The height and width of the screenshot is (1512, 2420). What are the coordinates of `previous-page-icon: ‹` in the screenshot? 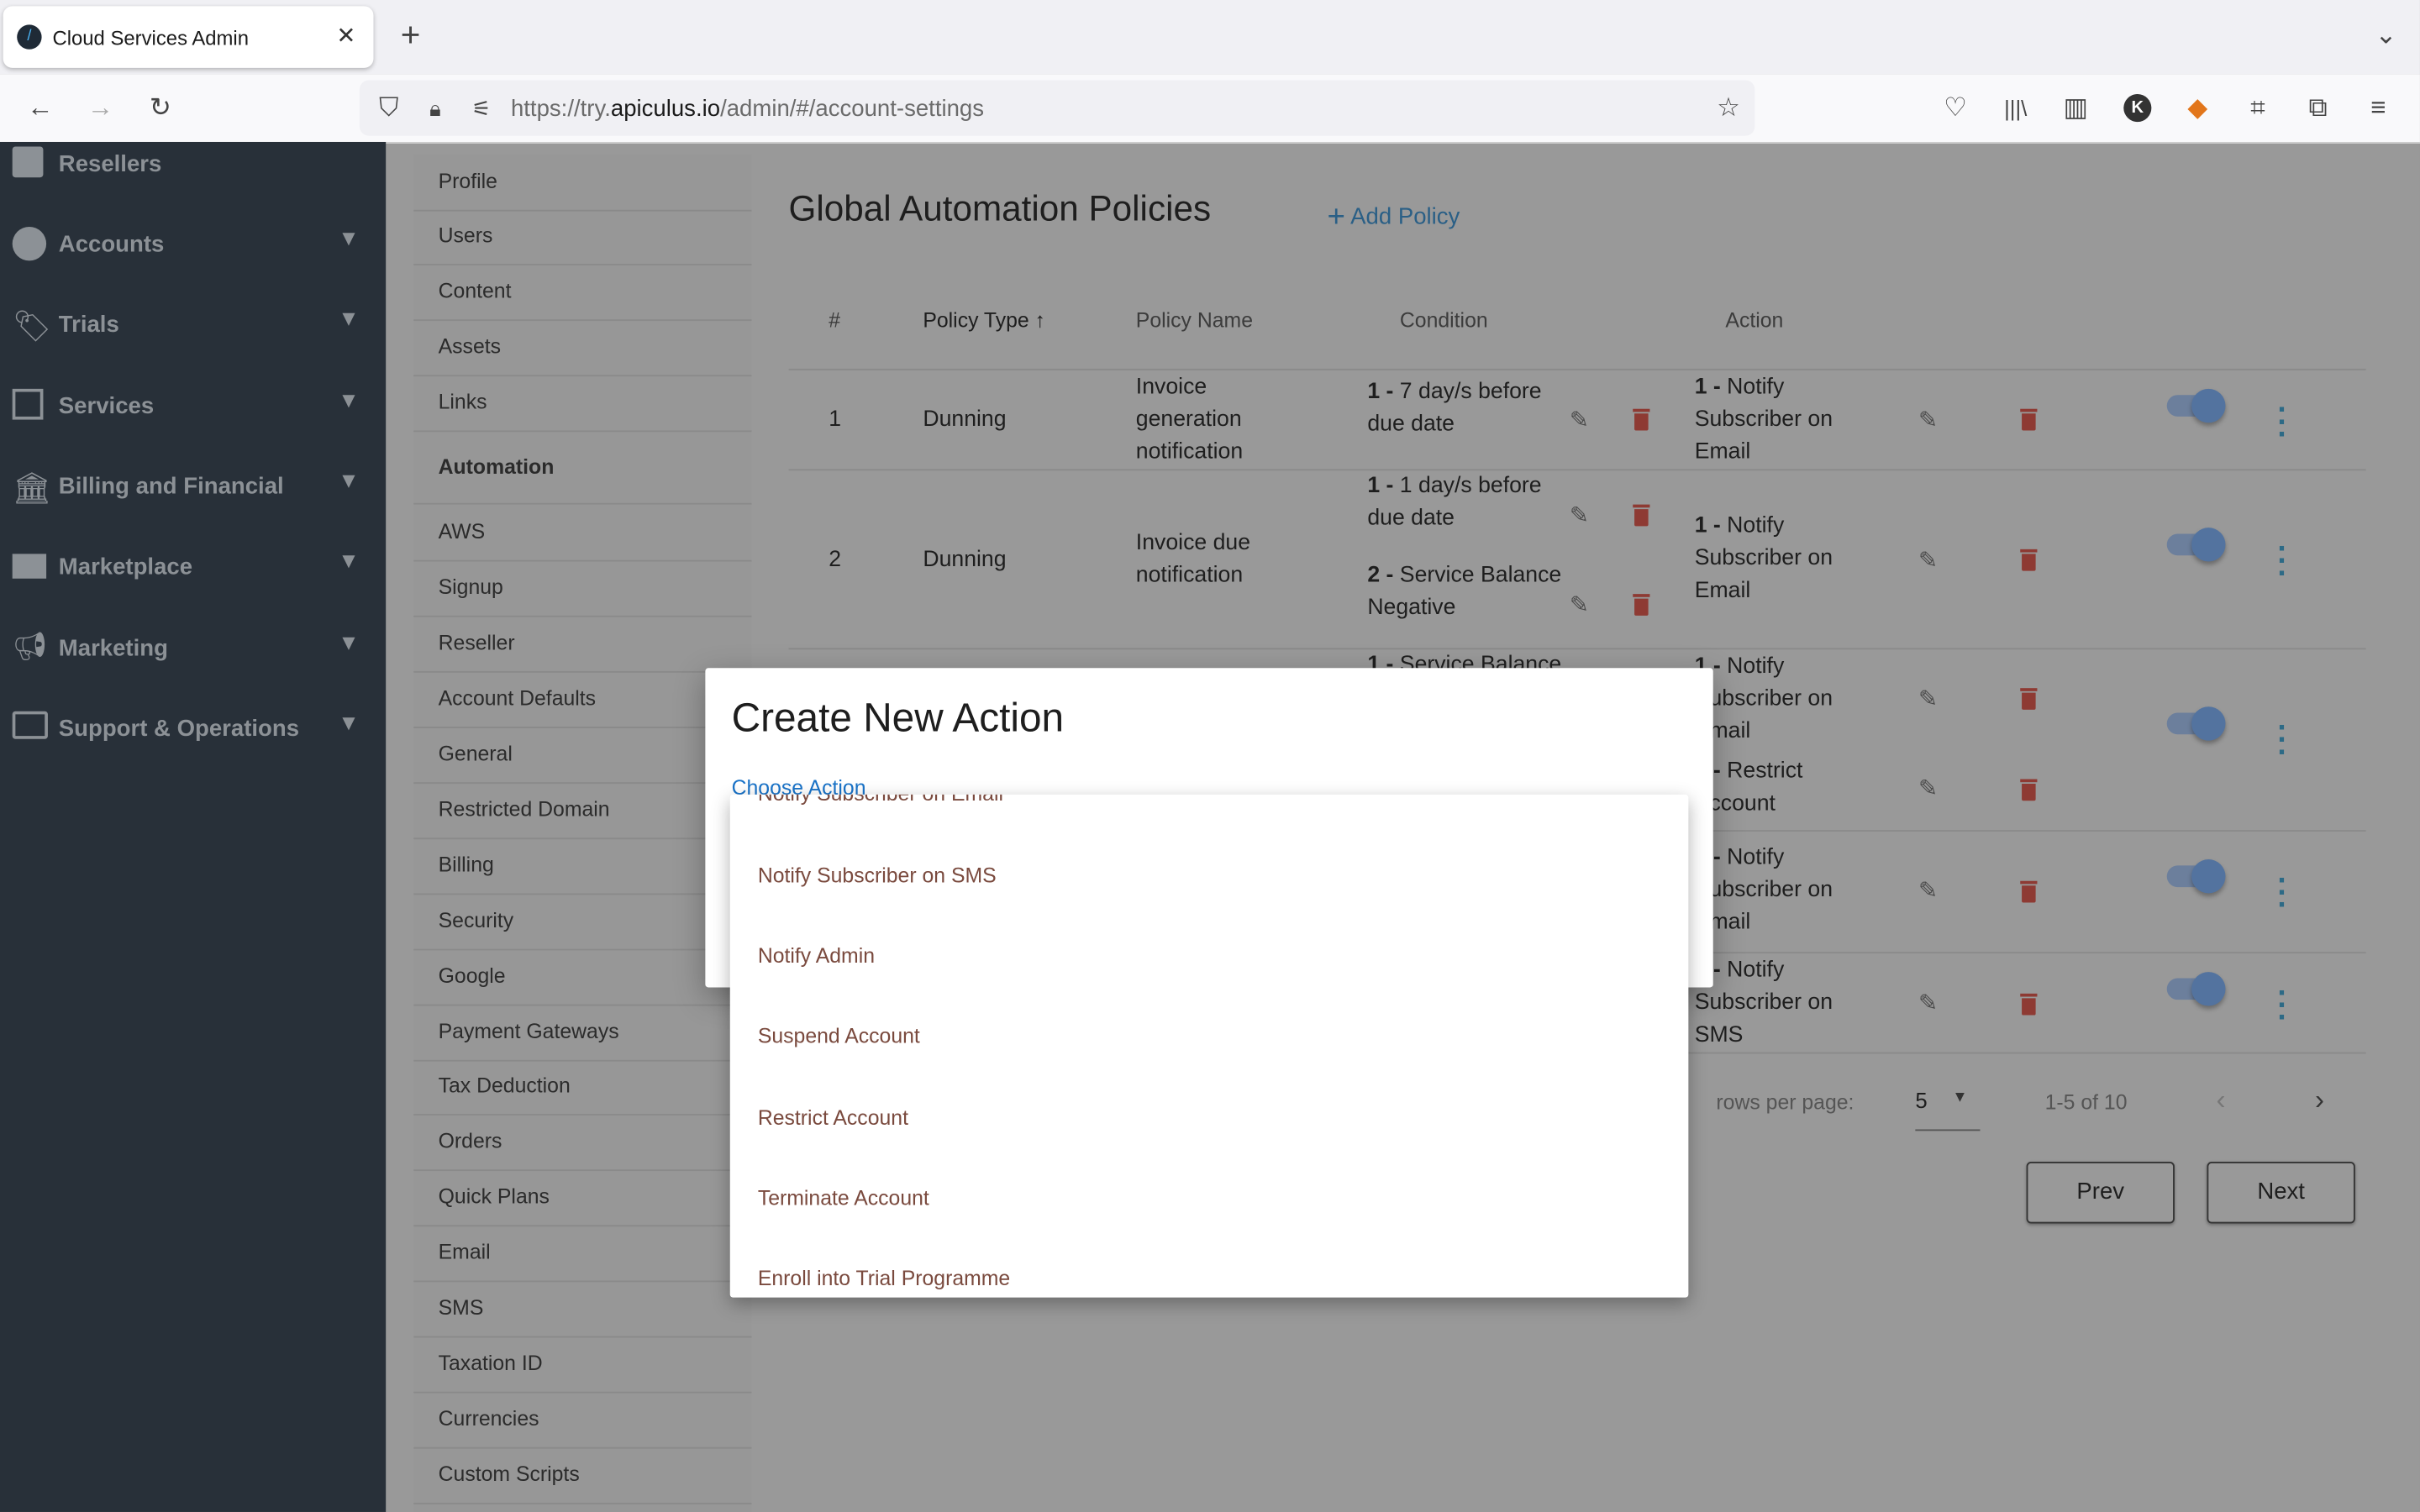 It's located at (2221, 1100).